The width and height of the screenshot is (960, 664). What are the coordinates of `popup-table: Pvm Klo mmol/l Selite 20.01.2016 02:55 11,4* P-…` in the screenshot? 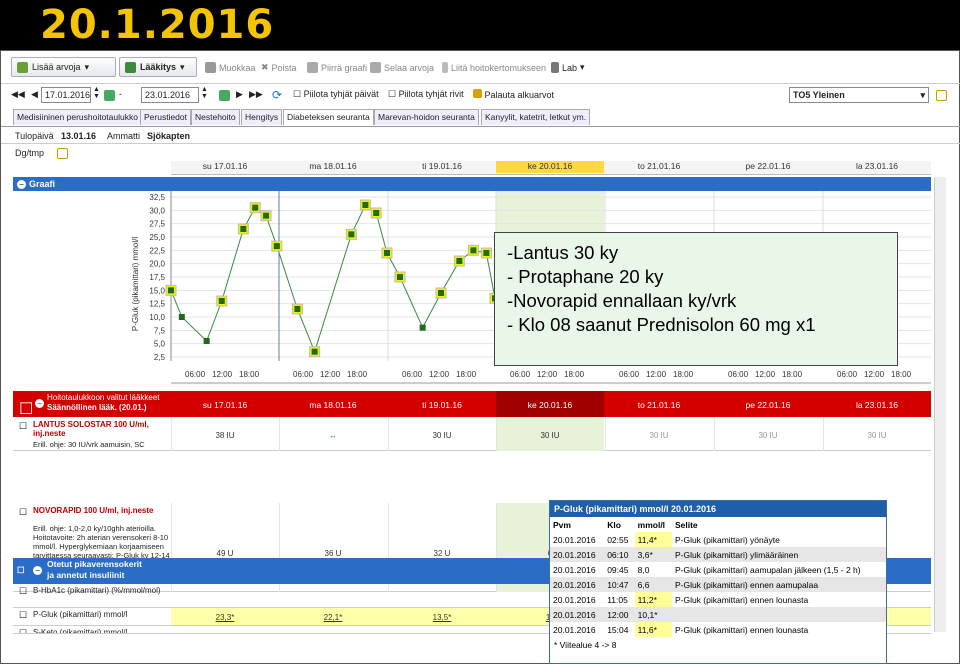 It's located at (718, 577).